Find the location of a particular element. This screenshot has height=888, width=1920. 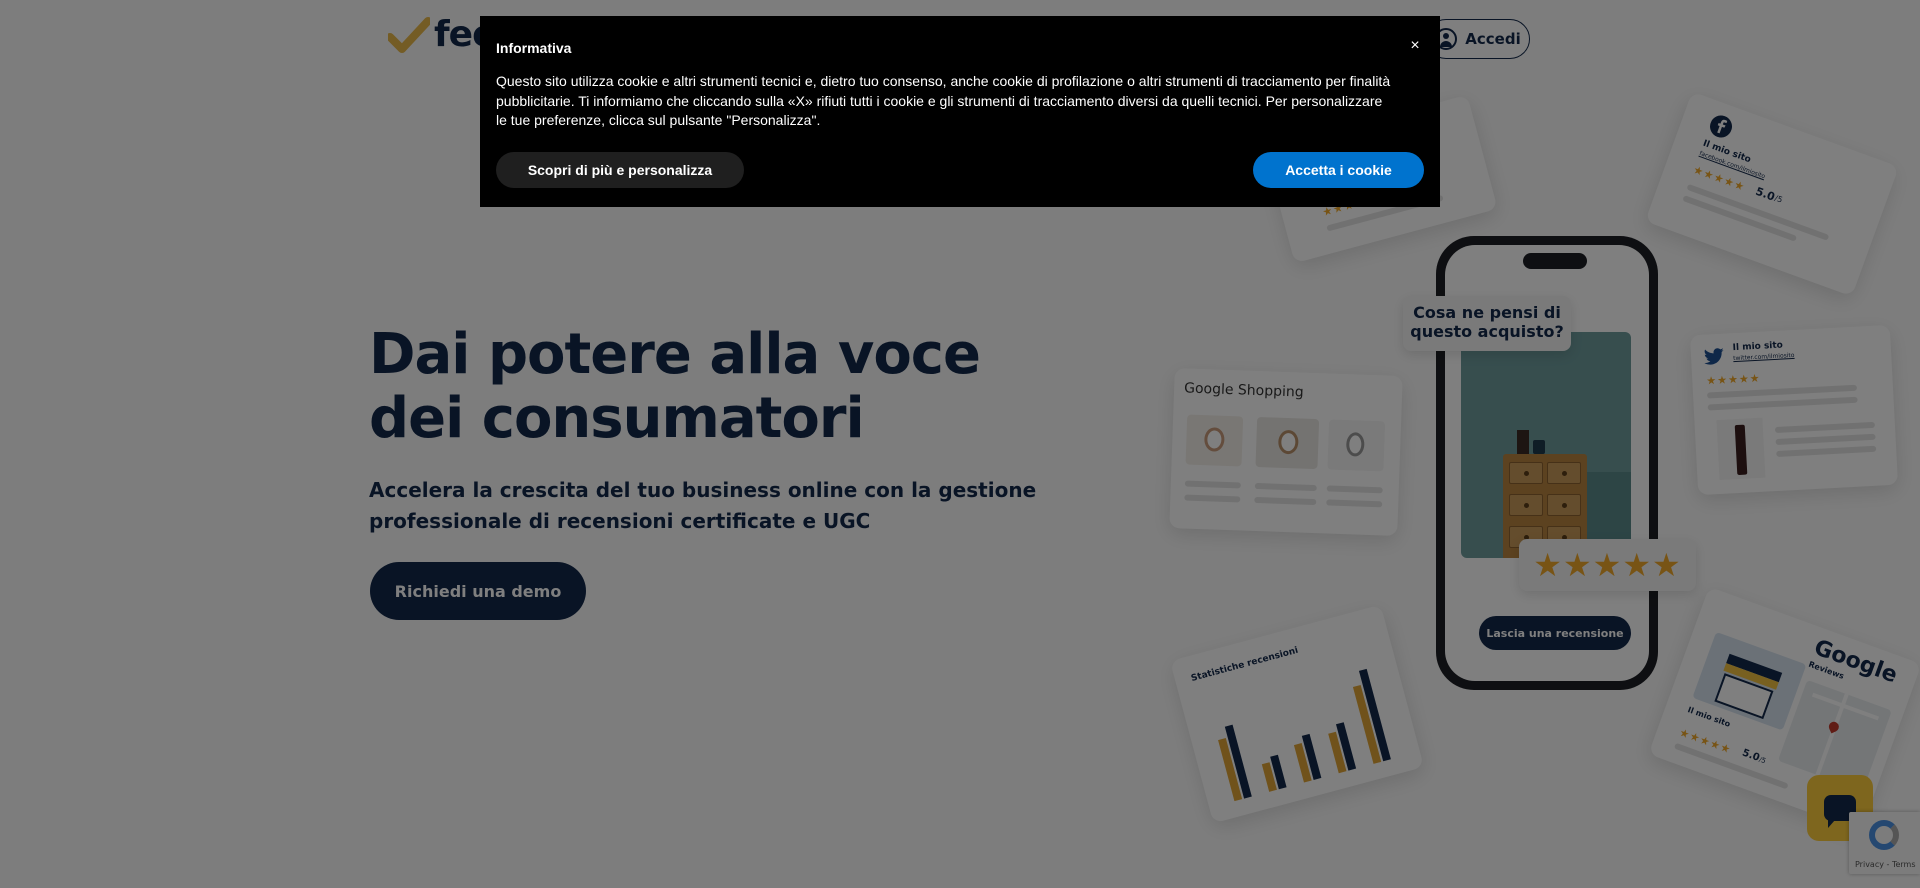

accept-cookies-button: Accetta i cookie is located at coordinates (1338, 170).